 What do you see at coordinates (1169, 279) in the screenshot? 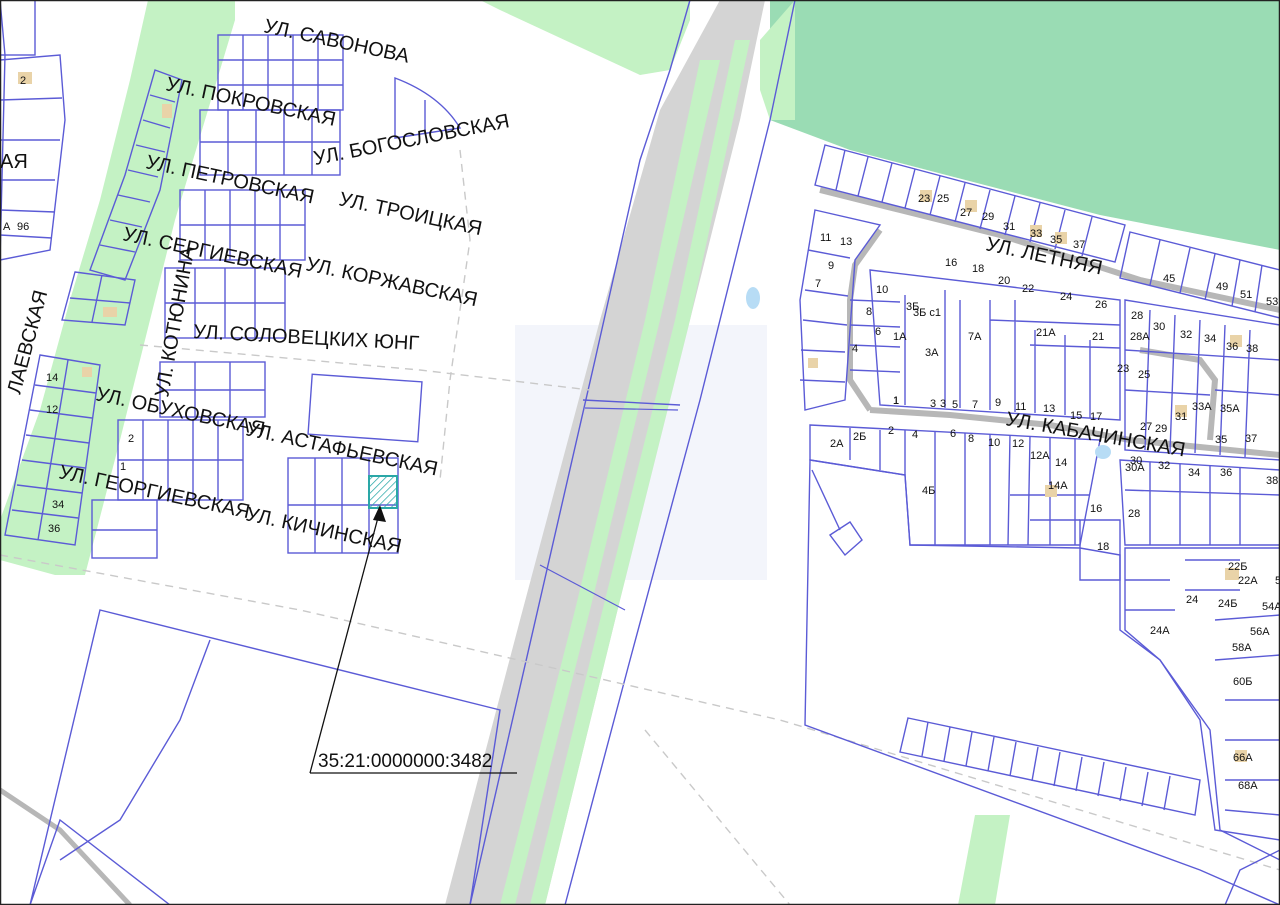
I see `house-number: 45` at bounding box center [1169, 279].